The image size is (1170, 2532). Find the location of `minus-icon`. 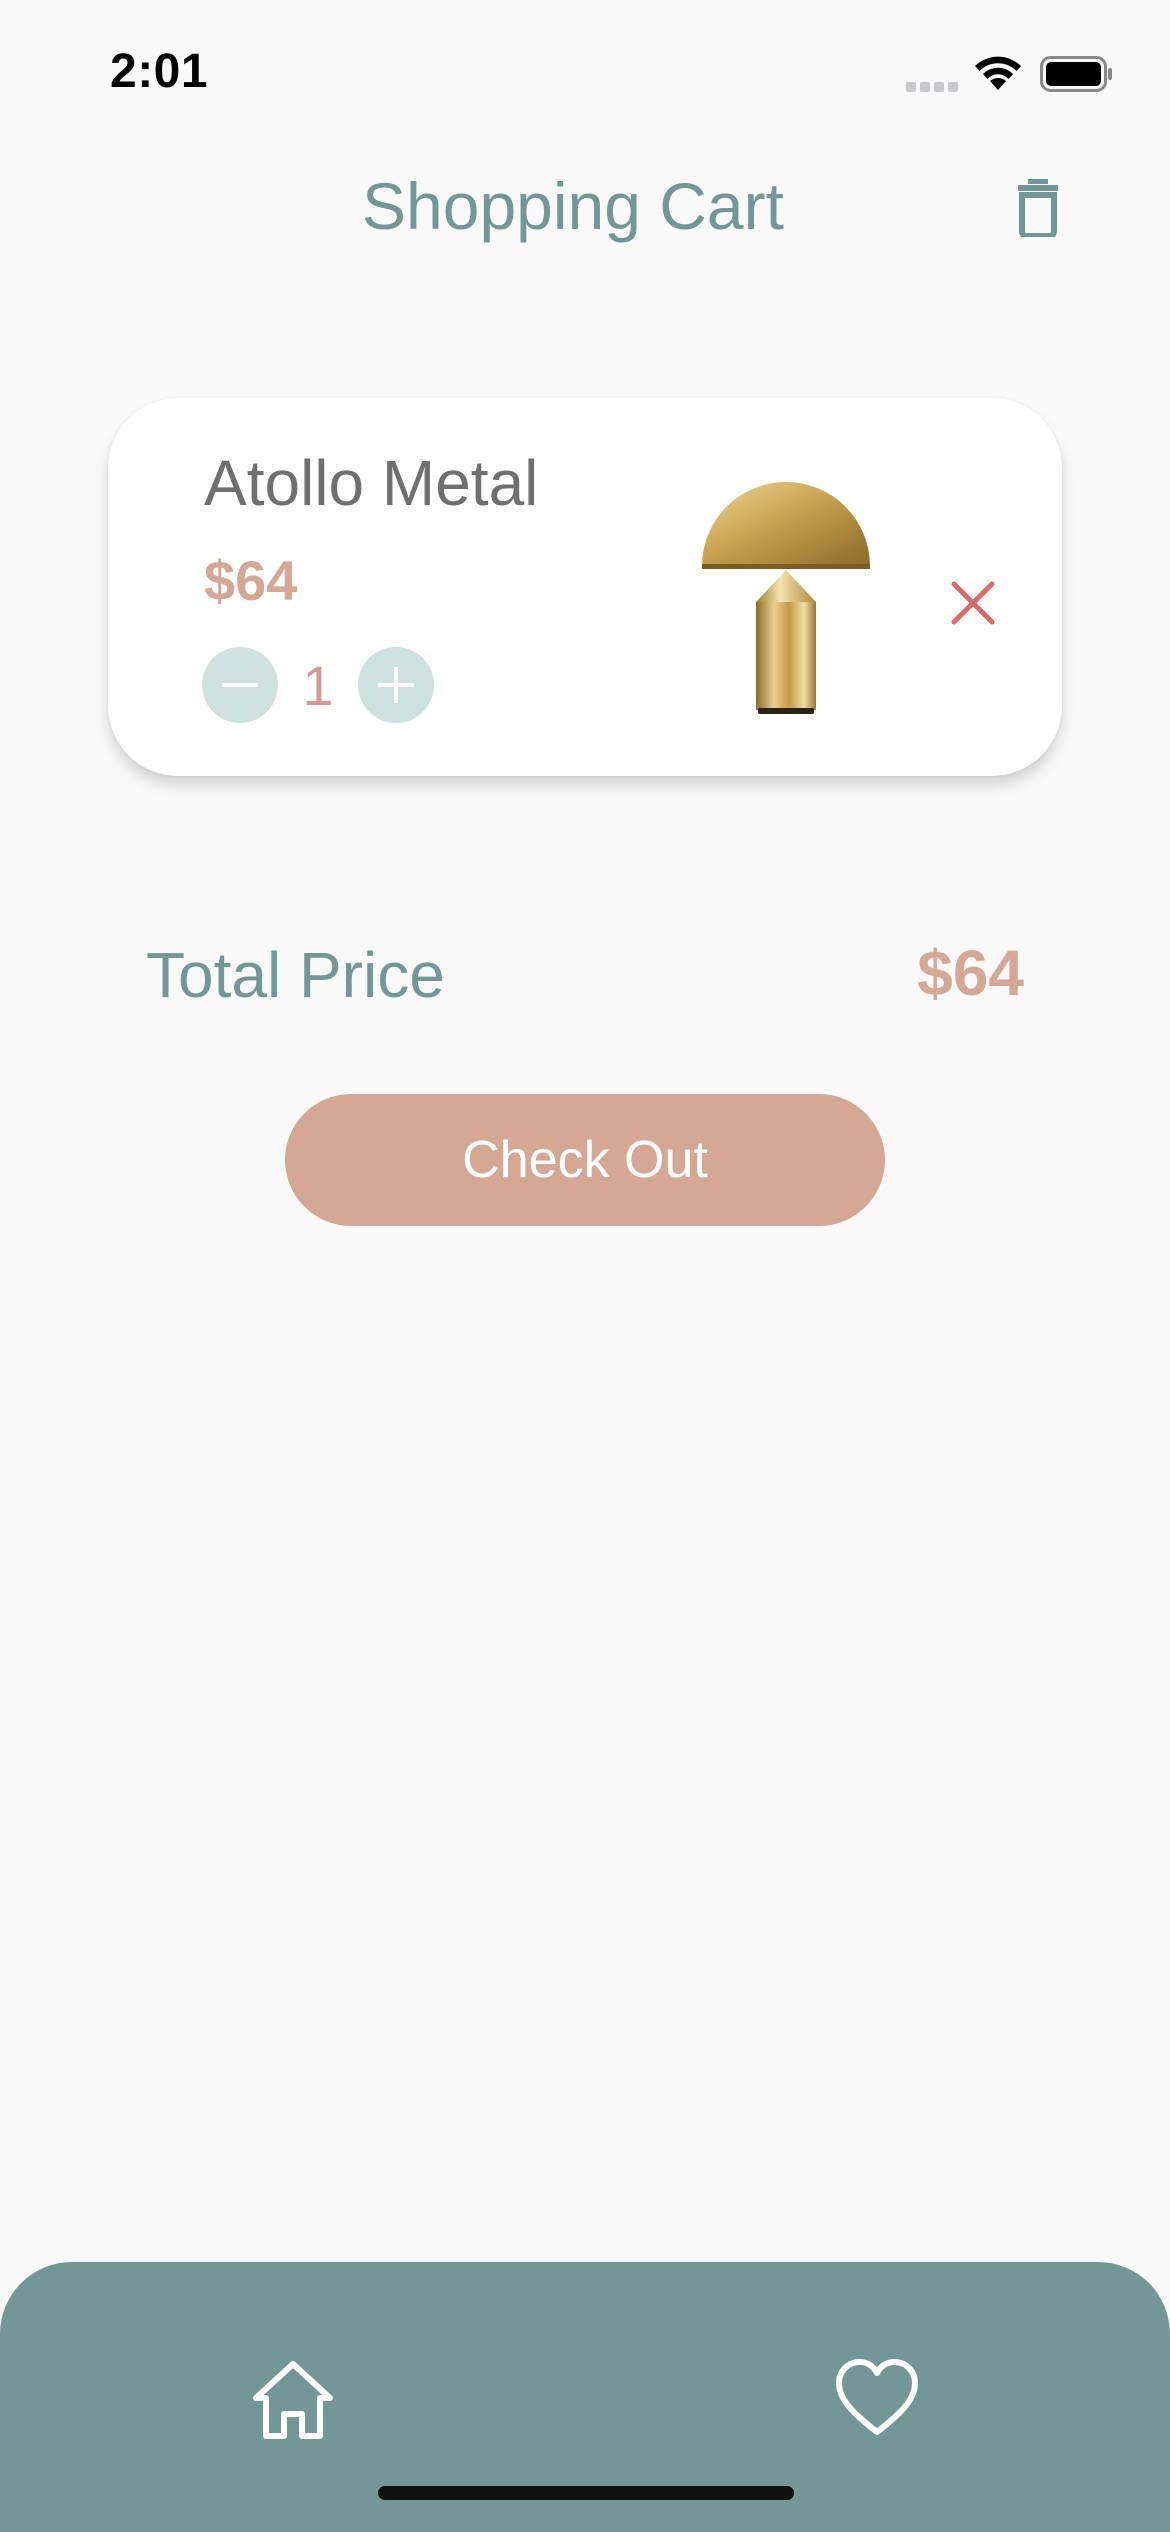

minus-icon is located at coordinates (240, 685).